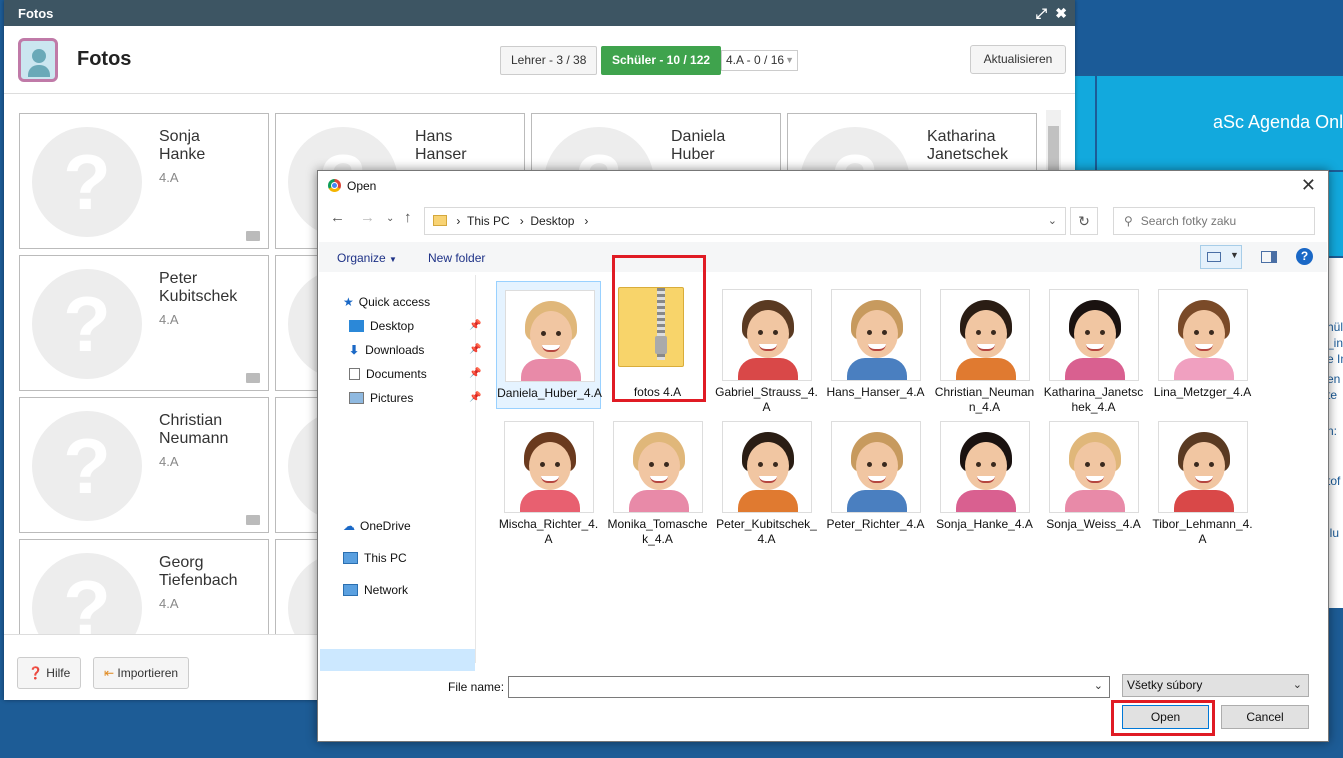 Image resolution: width=1343 pixels, height=758 pixels. What do you see at coordinates (1221, 257) in the screenshot?
I see `change-view-button: ▼` at bounding box center [1221, 257].